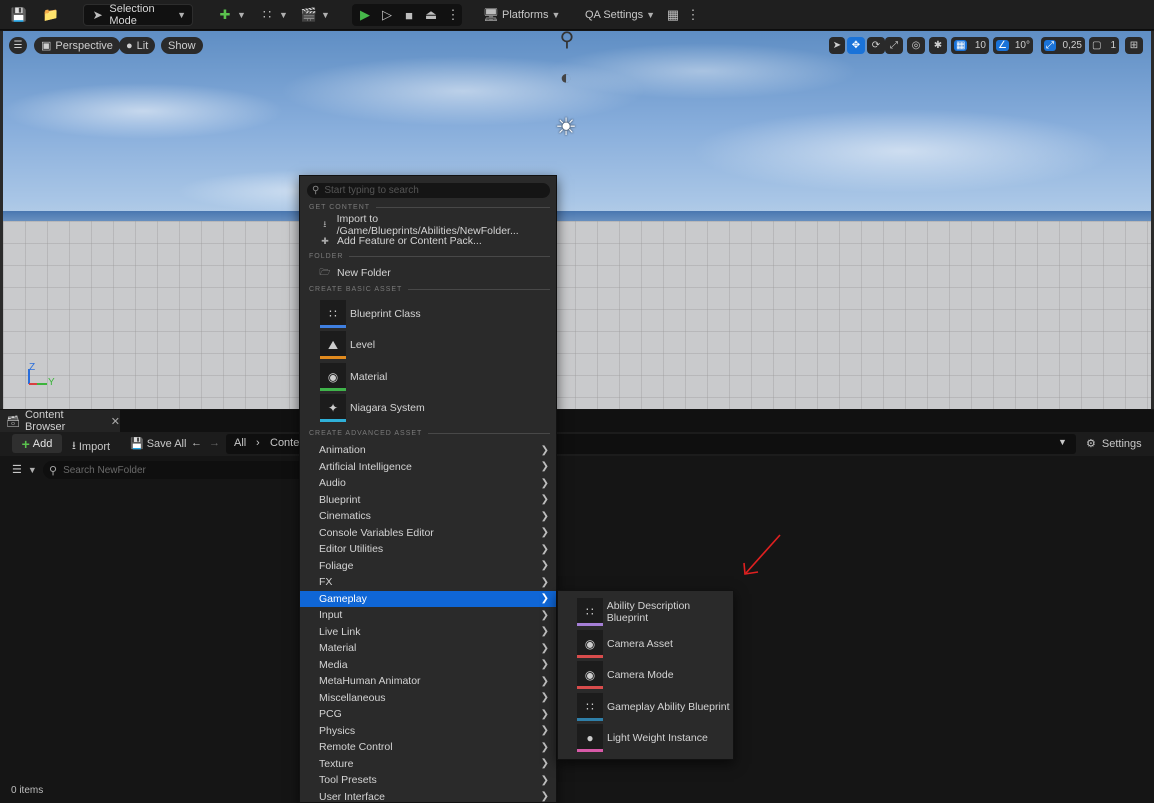 This screenshot has width=1154, height=803. Describe the element at coordinates (365, 15) in the screenshot. I see `play-icon: ▶` at that location.